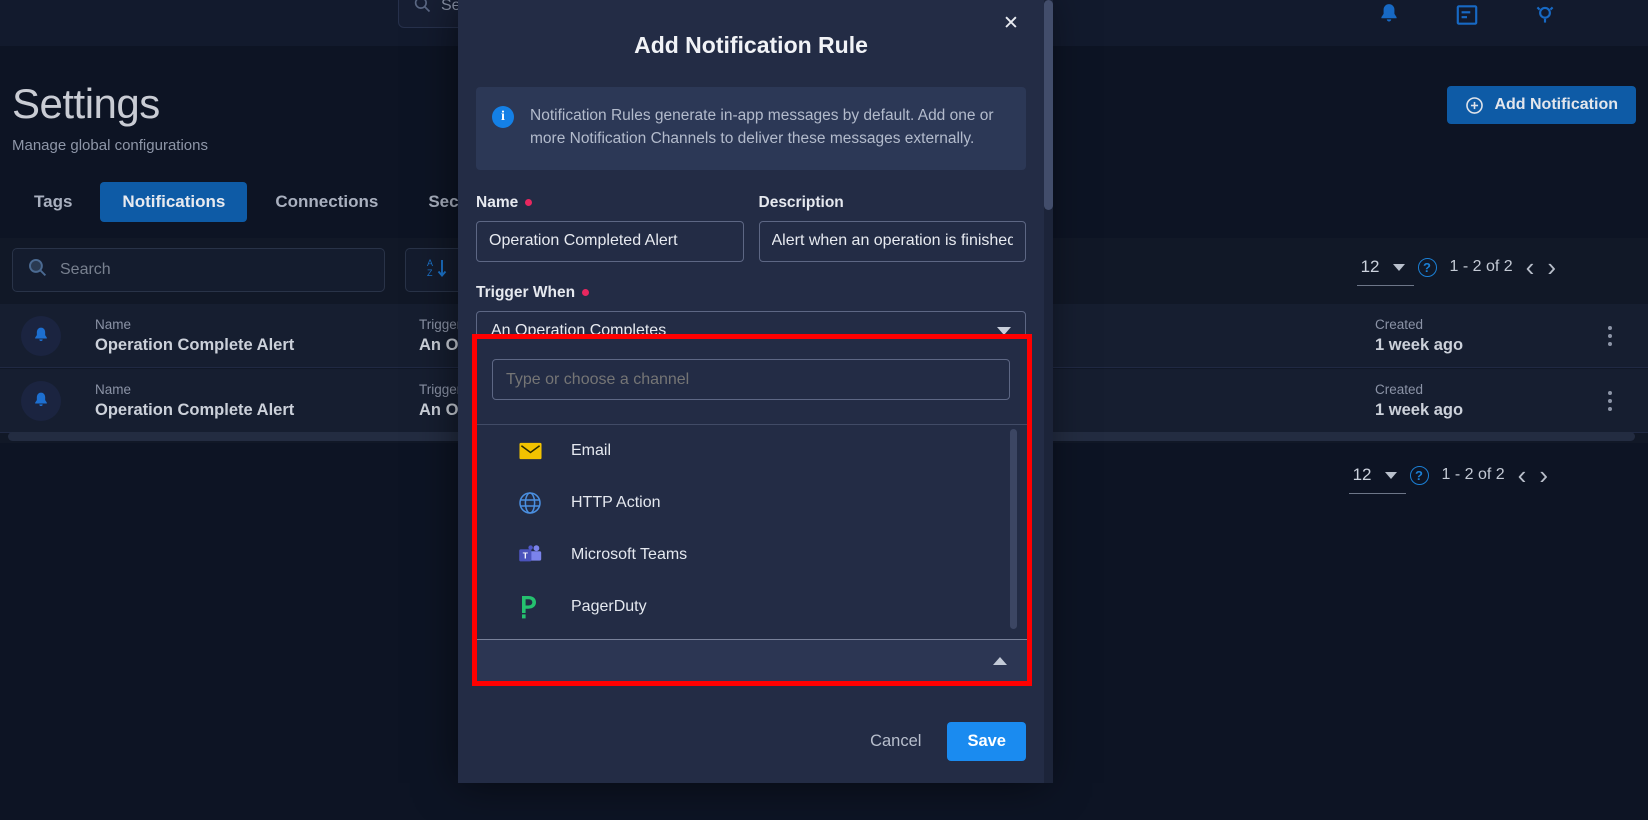 The height and width of the screenshot is (820, 1648). What do you see at coordinates (198, 270) in the screenshot?
I see `search-input: Search` at bounding box center [198, 270].